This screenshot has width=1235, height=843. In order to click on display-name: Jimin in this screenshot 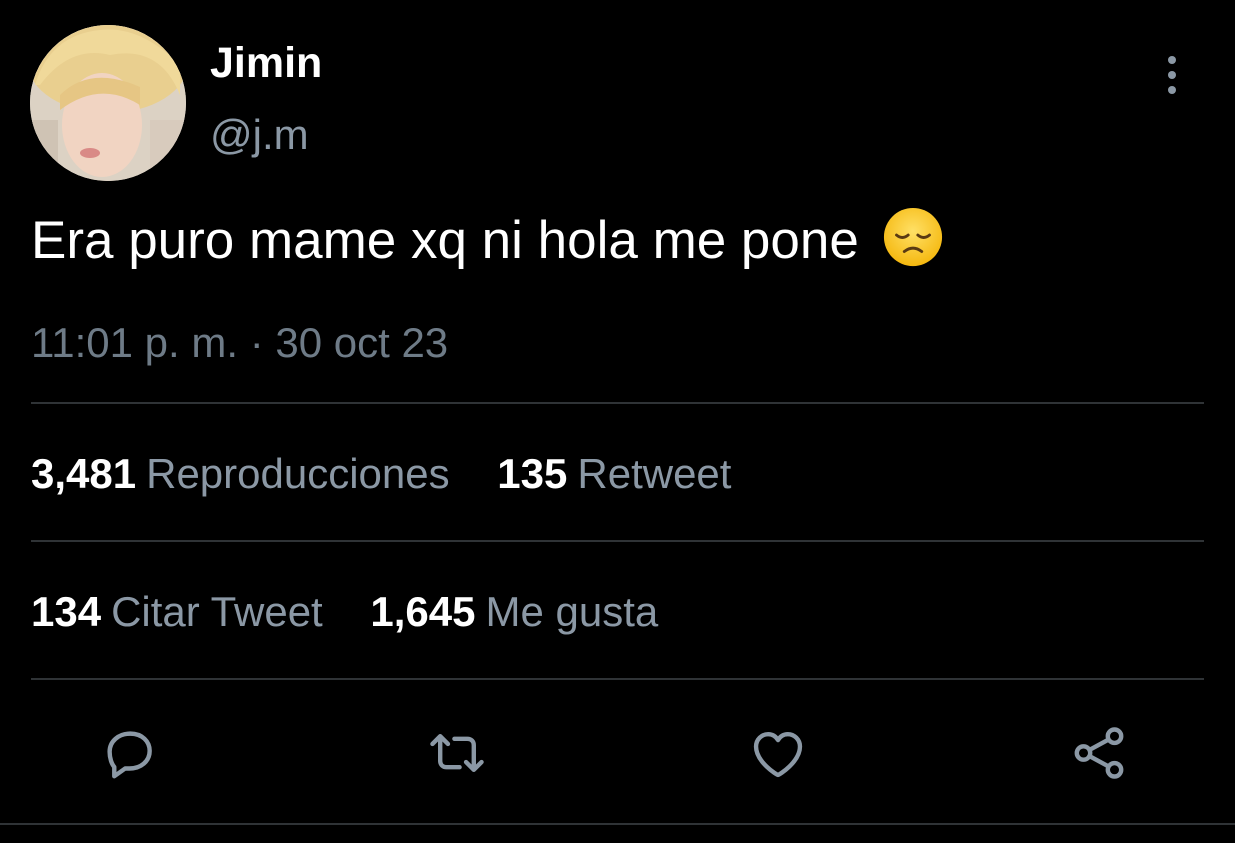, I will do `click(266, 63)`.